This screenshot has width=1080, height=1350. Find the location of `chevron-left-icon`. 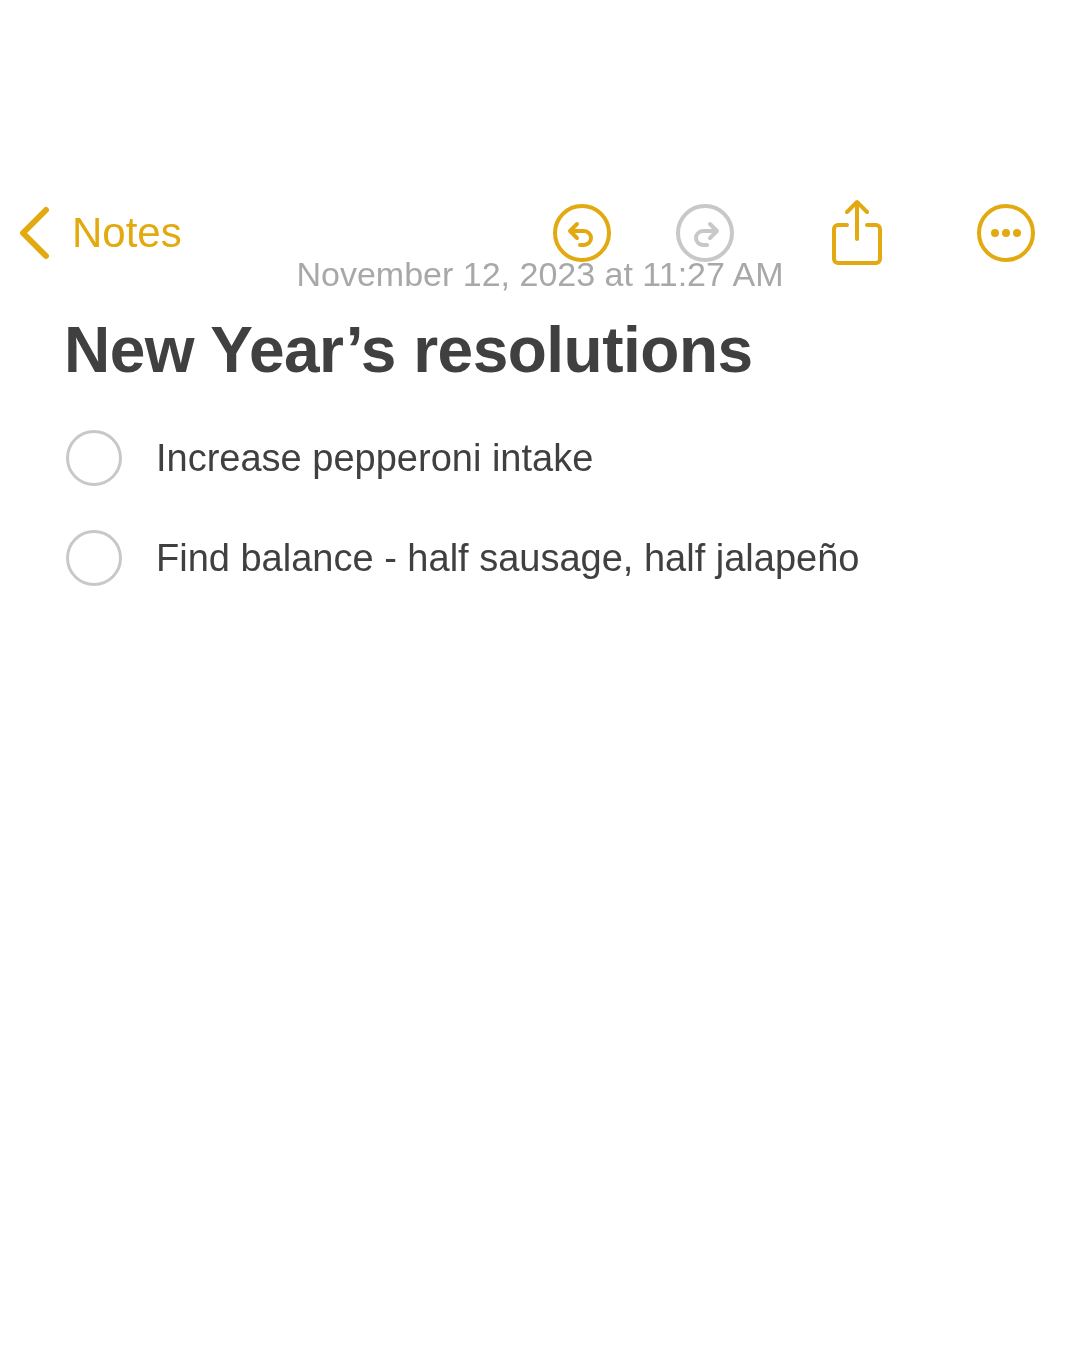

chevron-left-icon is located at coordinates (34, 233).